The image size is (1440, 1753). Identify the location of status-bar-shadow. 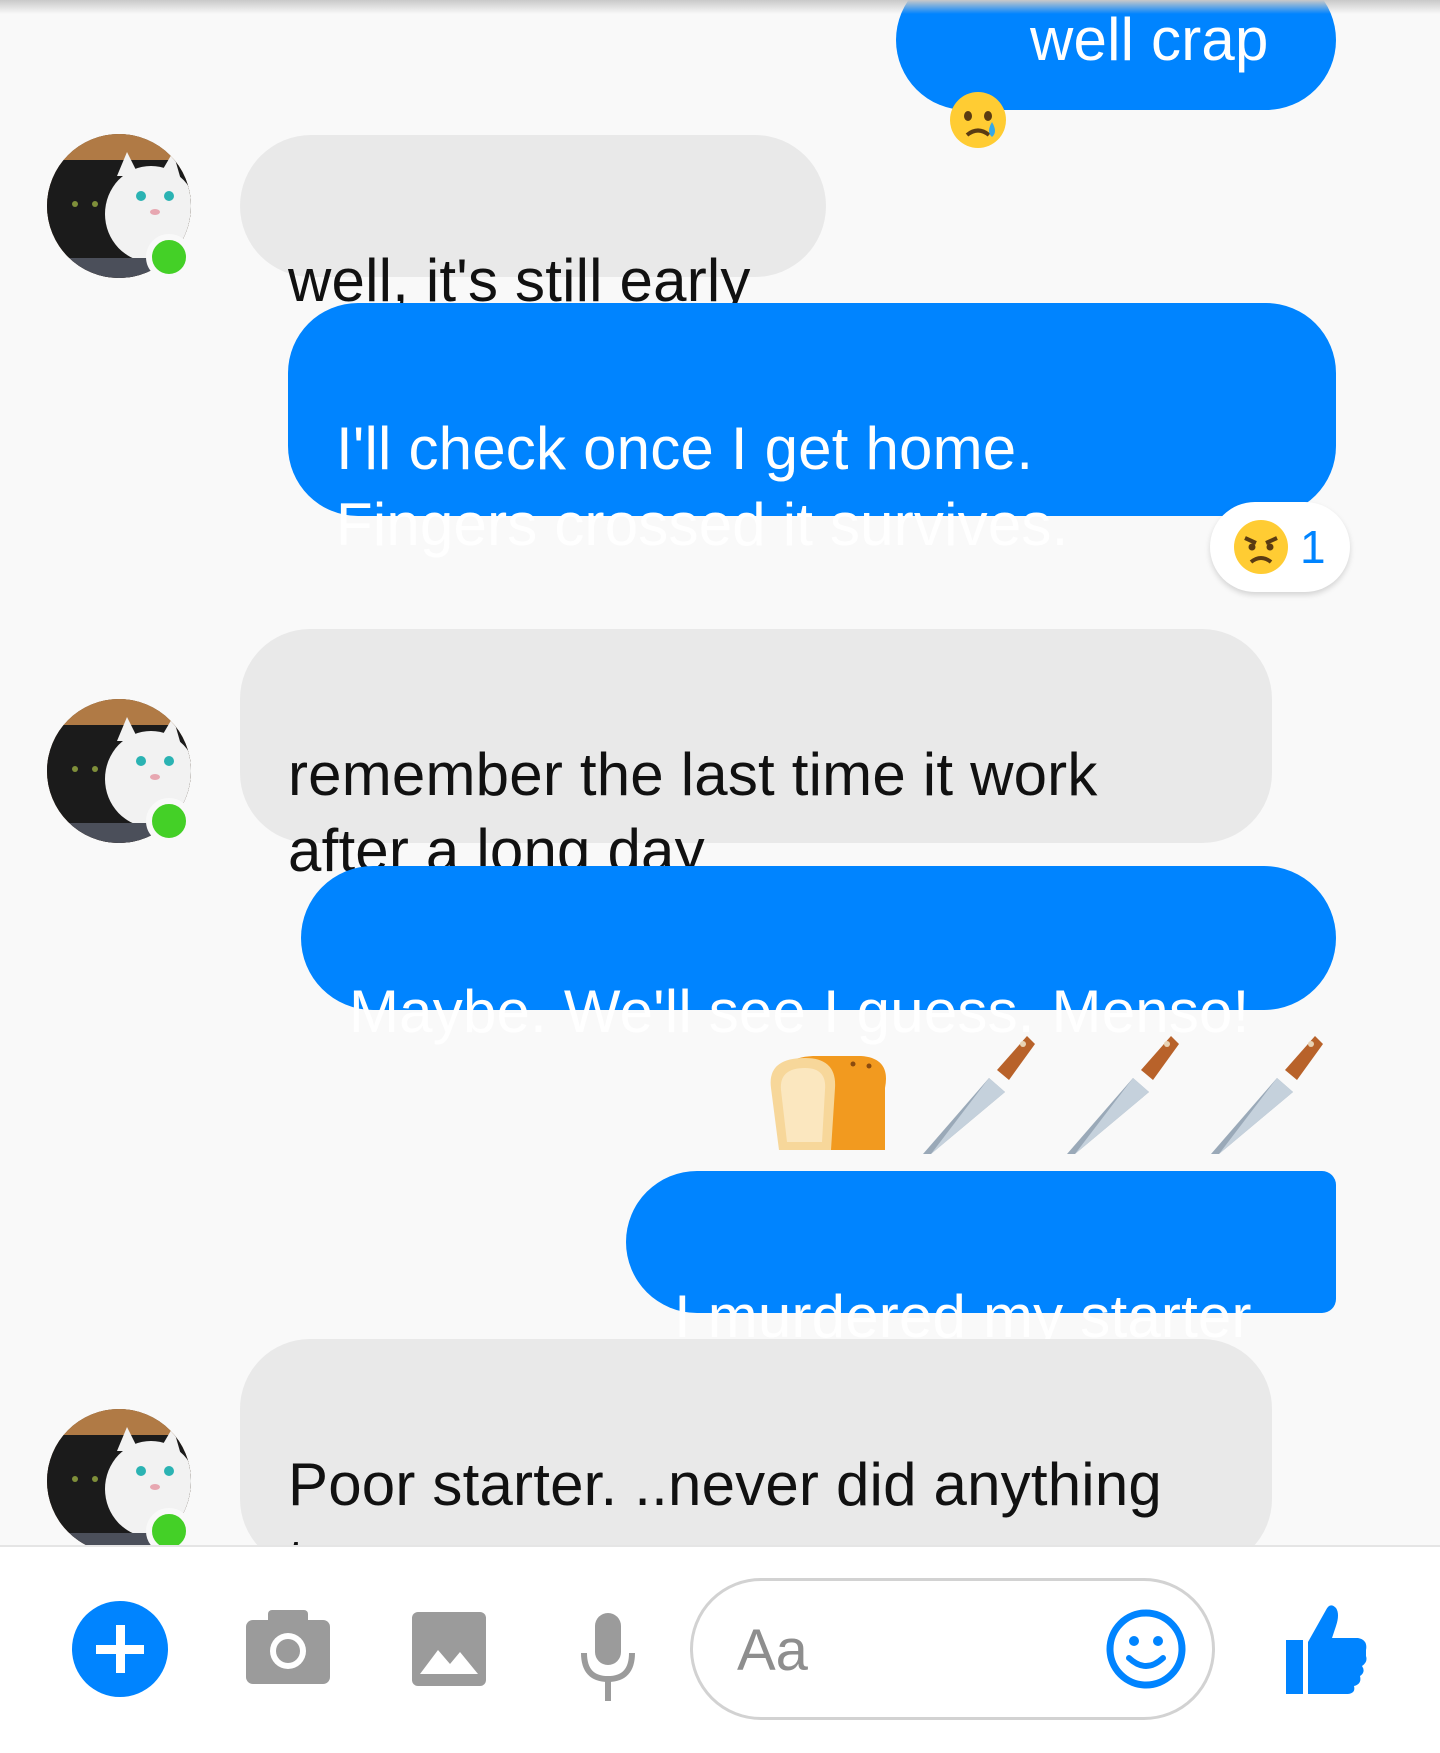
(720, 7).